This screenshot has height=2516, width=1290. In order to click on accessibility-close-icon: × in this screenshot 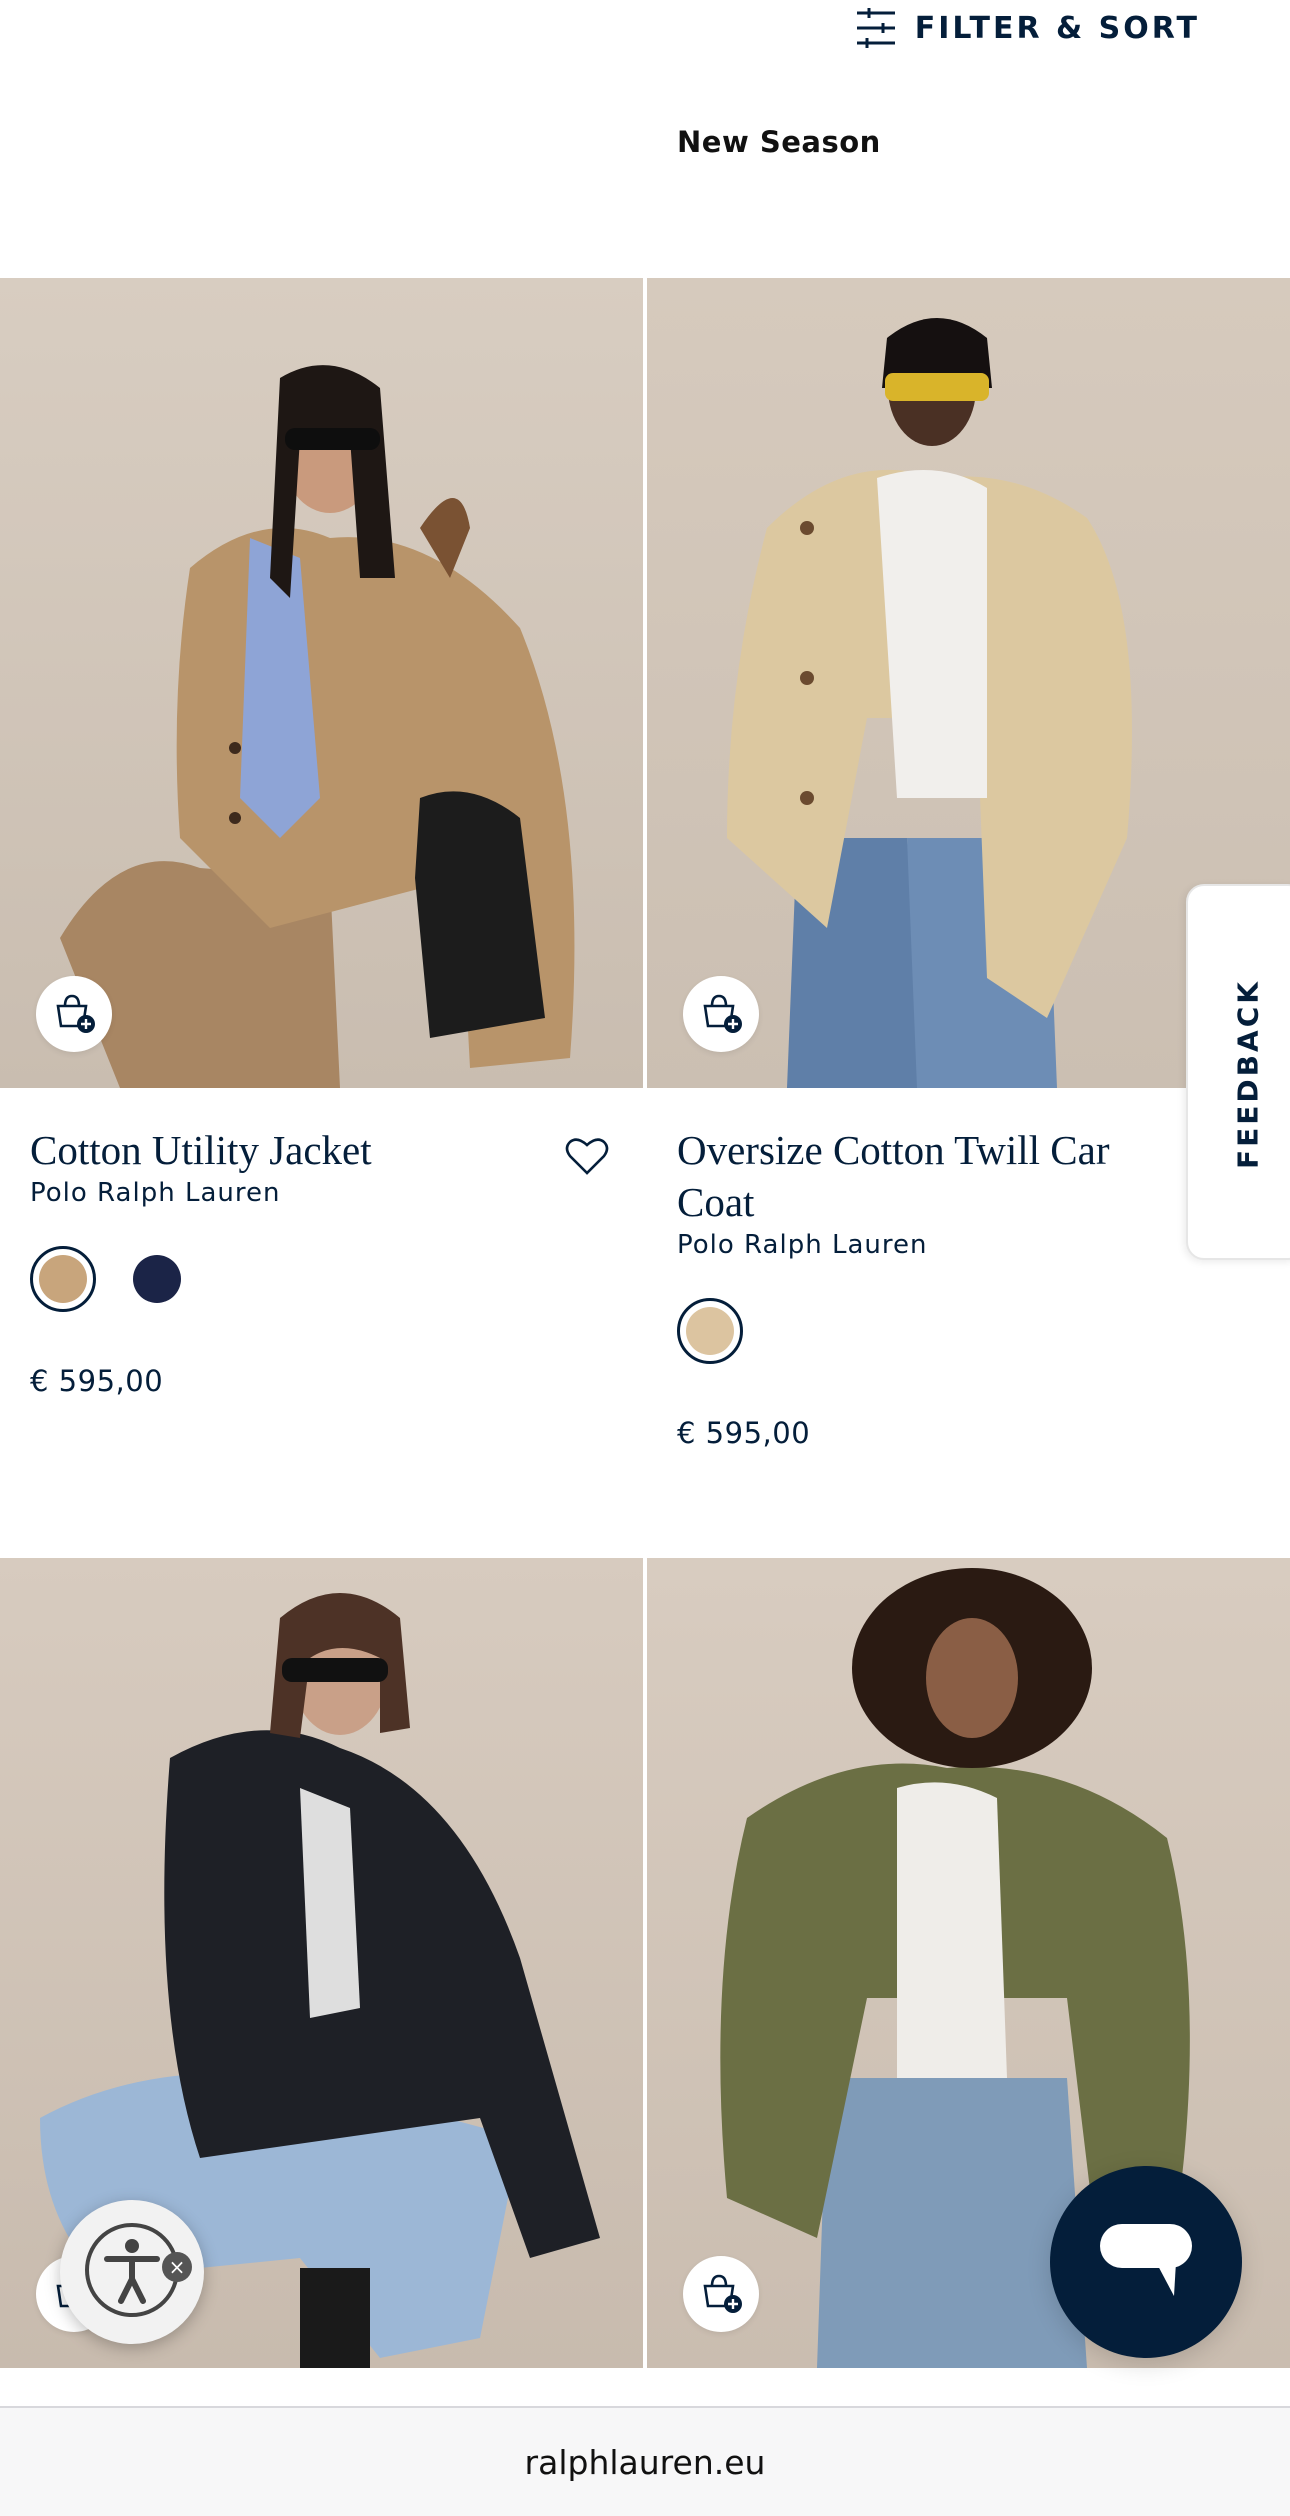, I will do `click(177, 2267)`.